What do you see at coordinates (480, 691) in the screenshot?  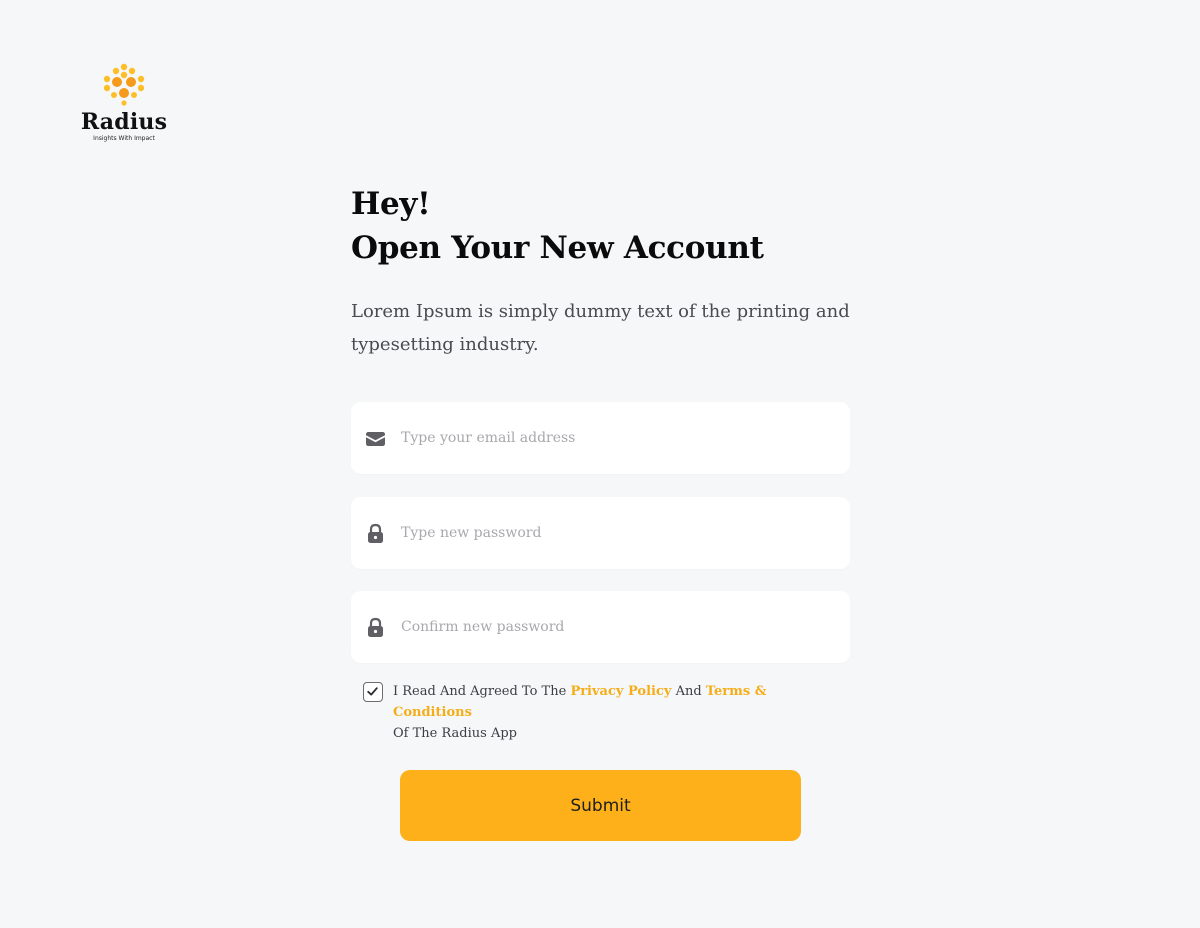 I see `agreement-prefix: I Read And Agreed To The` at bounding box center [480, 691].